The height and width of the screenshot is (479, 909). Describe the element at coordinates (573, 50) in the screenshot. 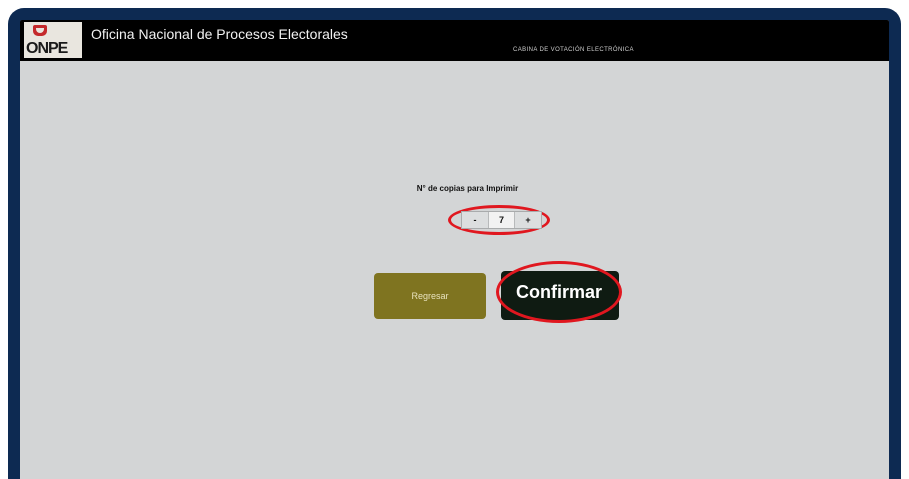

I see `booth-subtitle: CABINA DE VOTACIÓN ELECTRÓNICA` at that location.